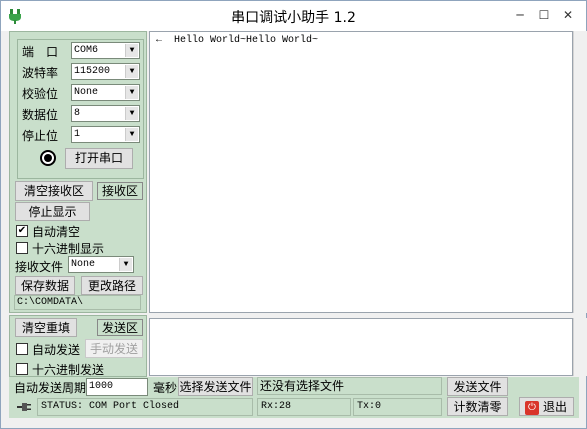  I want to click on hex-display-checkbox, so click(22, 248).